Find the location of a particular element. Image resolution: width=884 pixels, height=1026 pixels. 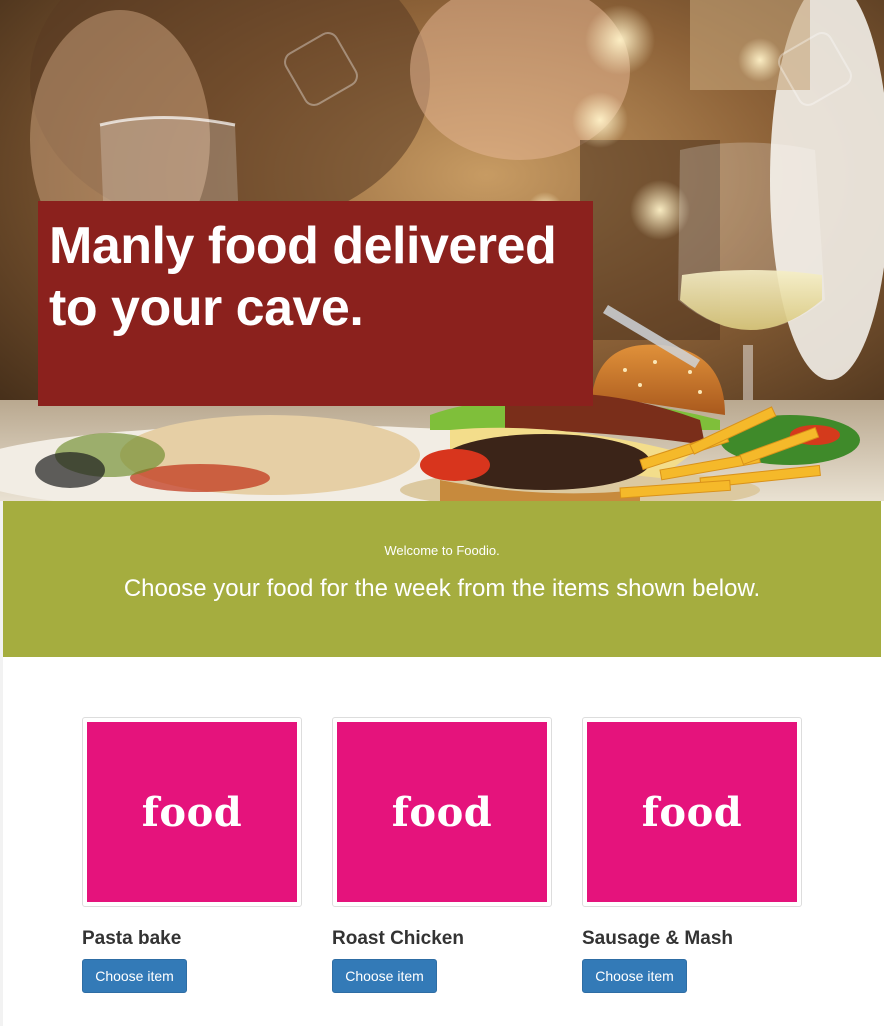

hero-title: Manly food delivered to your cave. is located at coordinates (303, 277).